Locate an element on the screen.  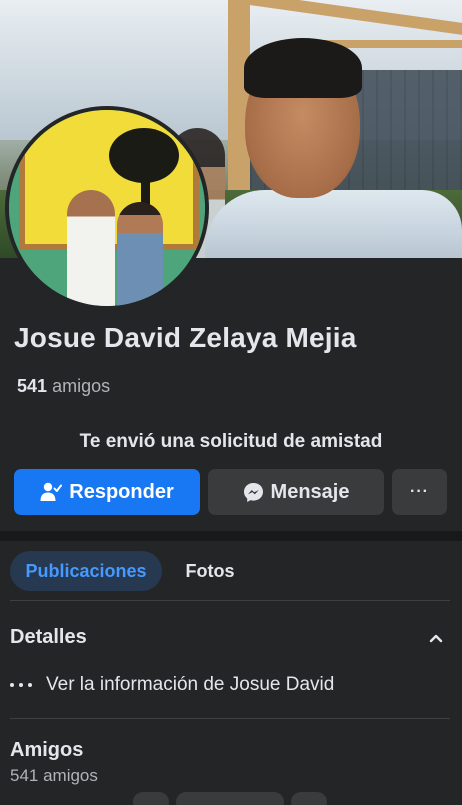
more-options-label: ··· is located at coordinates (419, 491).